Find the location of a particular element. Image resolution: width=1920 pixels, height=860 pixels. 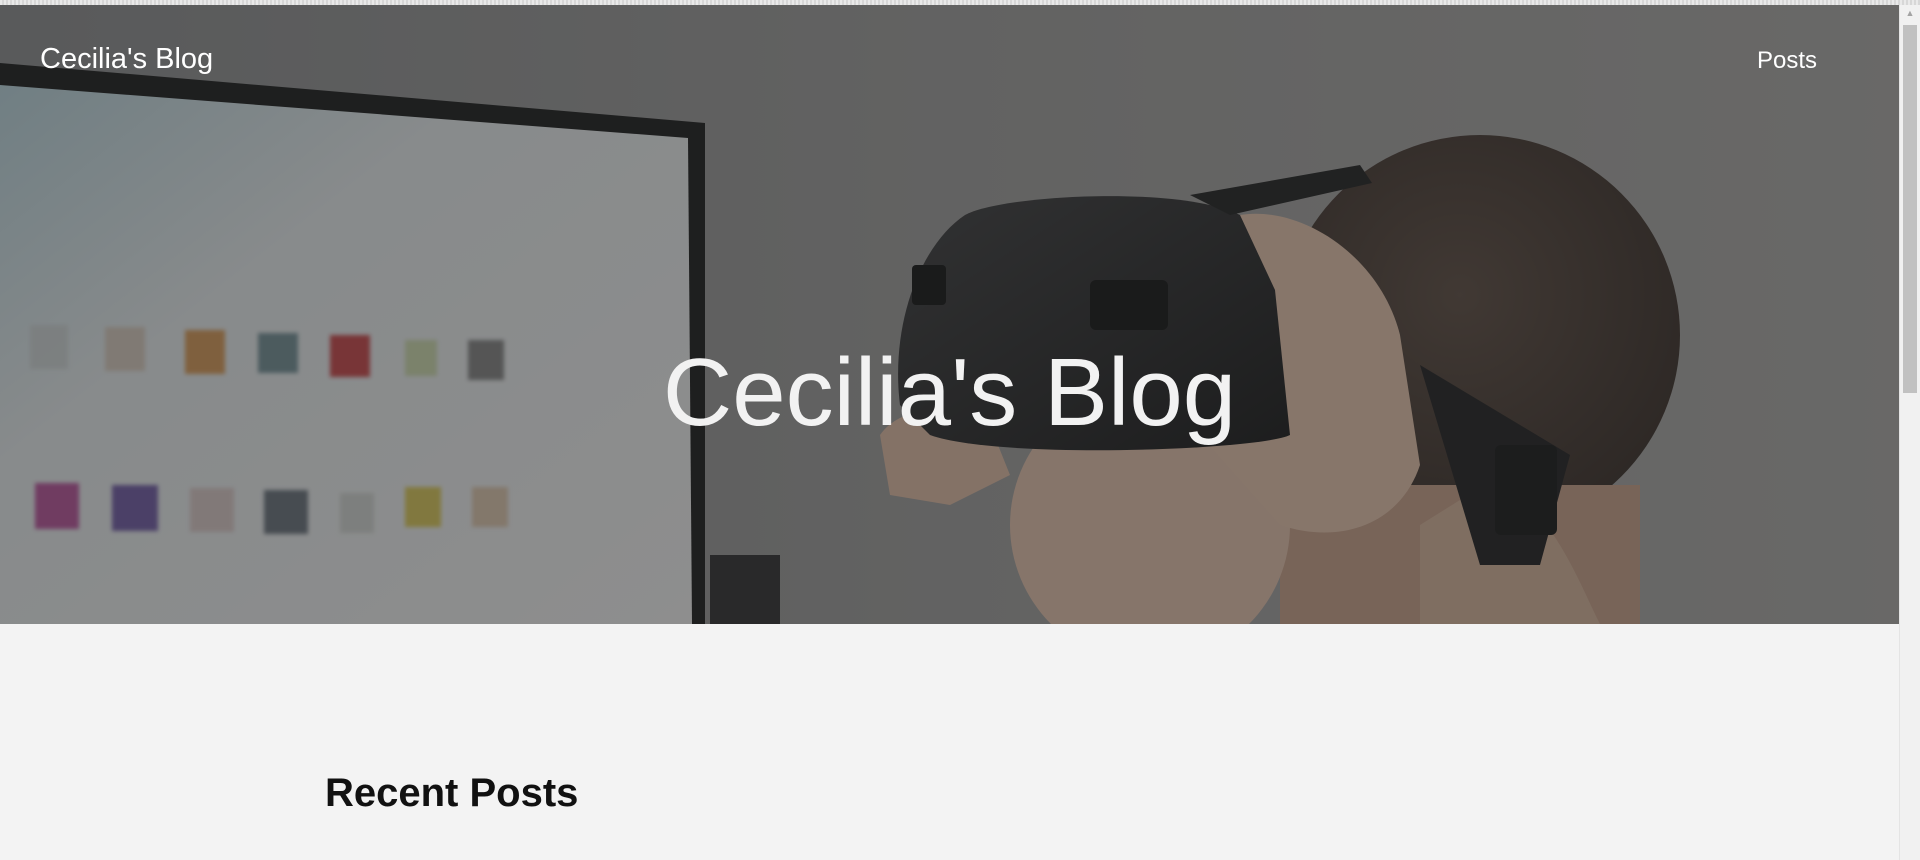

vertical-scrollbar: ▲ is located at coordinates (1909, 432).